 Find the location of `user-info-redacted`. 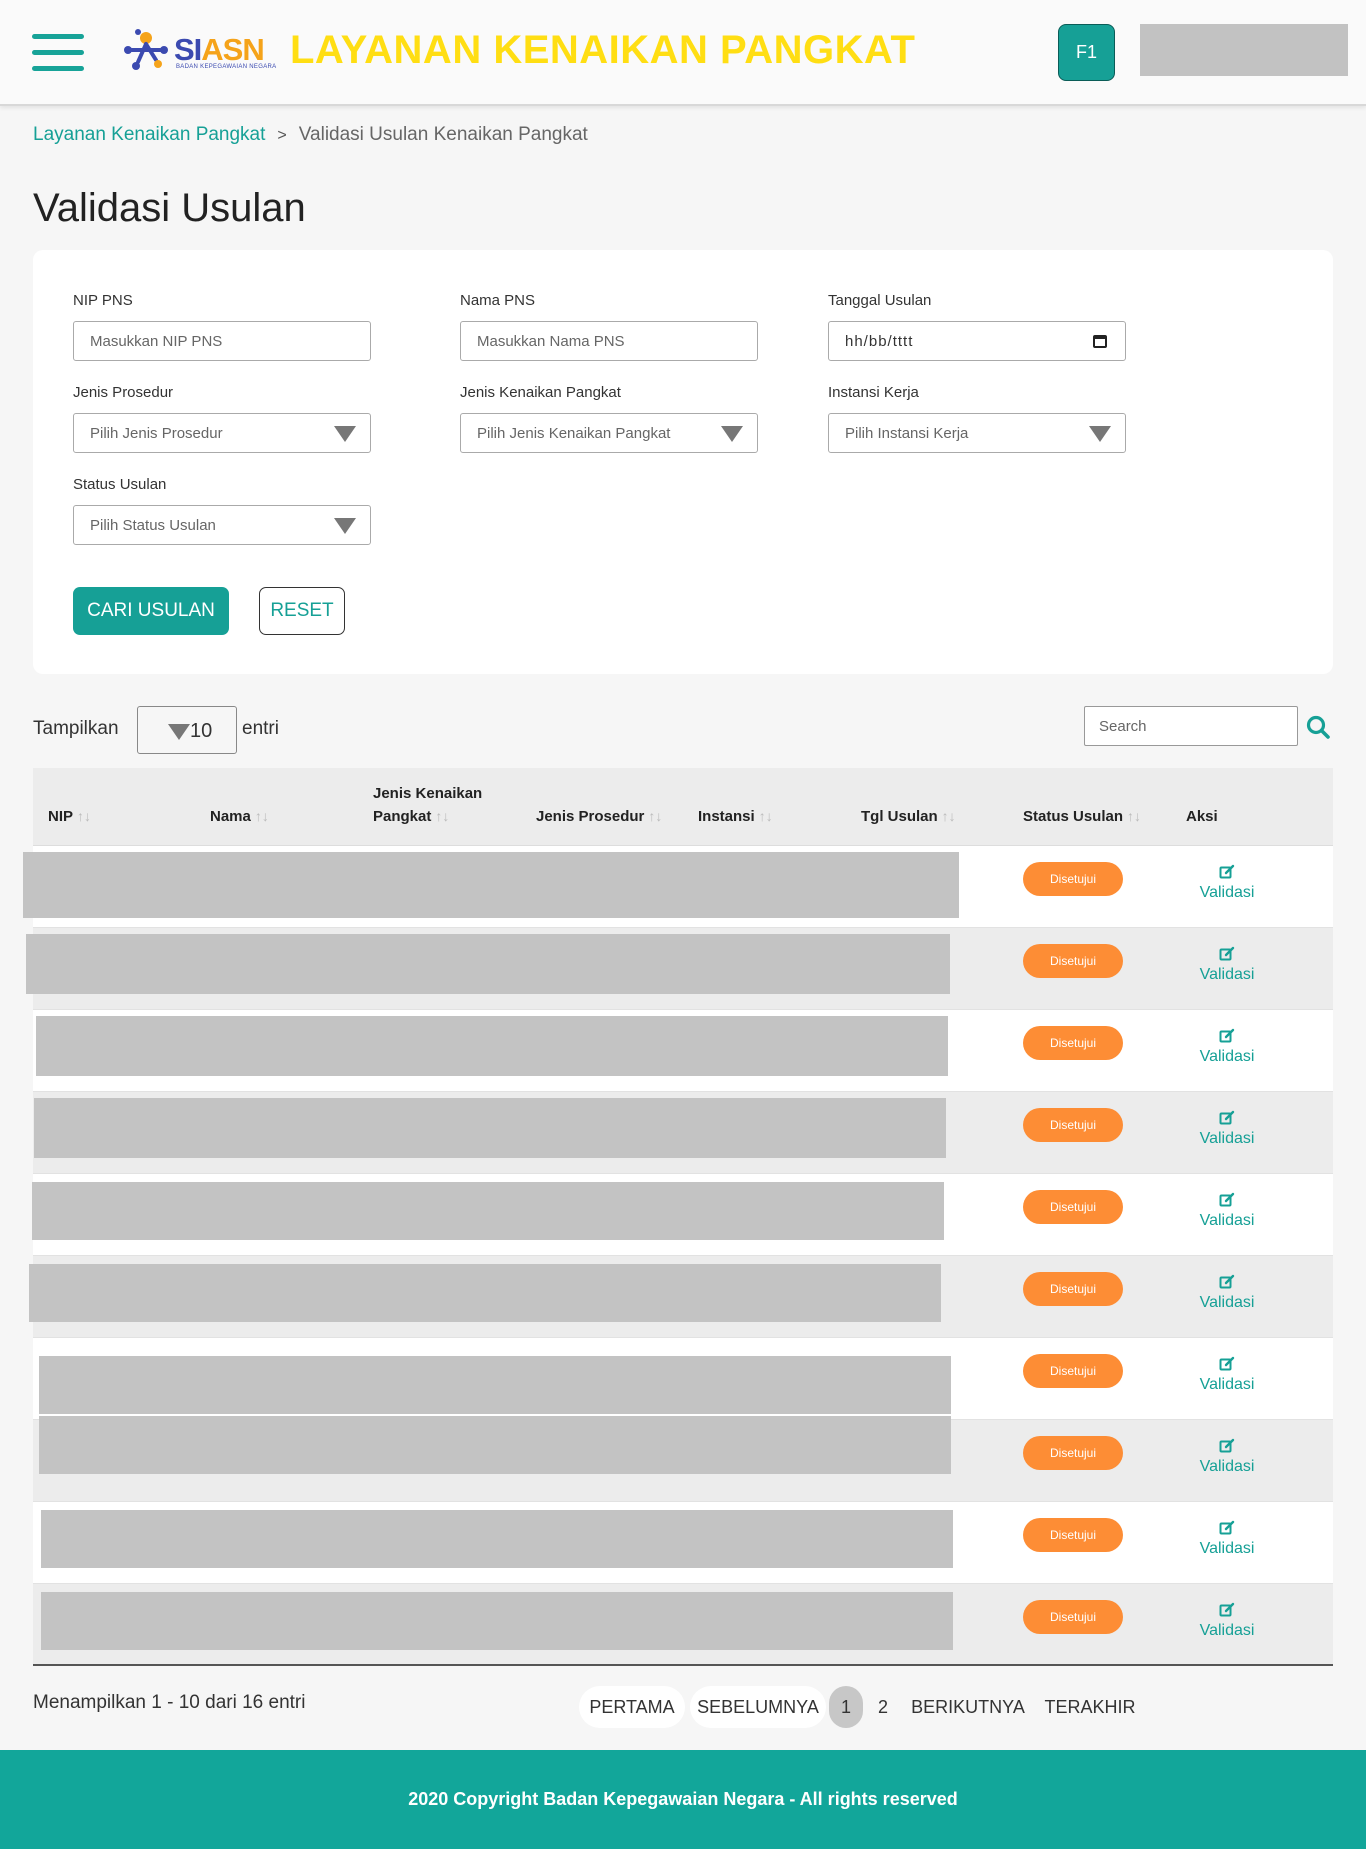

user-info-redacted is located at coordinates (1244, 50).